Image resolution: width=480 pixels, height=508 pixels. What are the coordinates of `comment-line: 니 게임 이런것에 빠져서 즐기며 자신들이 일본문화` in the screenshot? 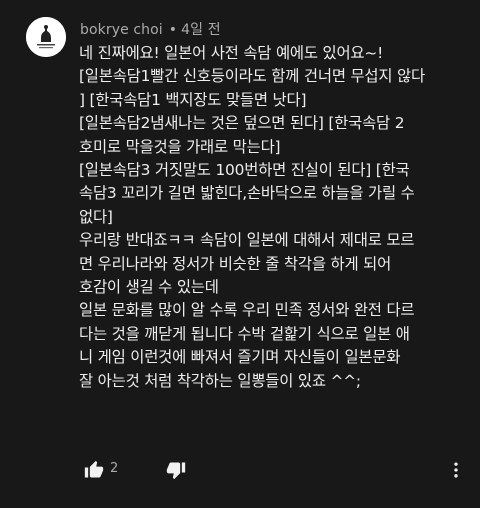 It's located at (240, 357).